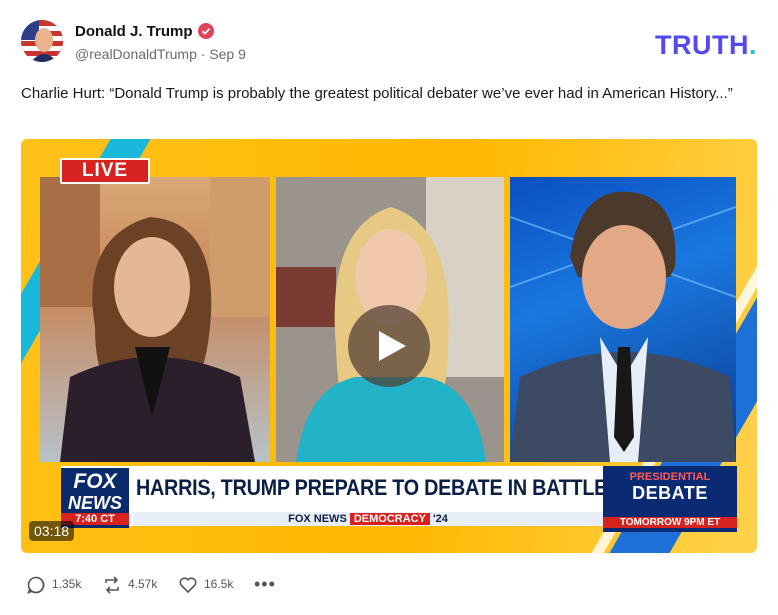  What do you see at coordinates (188, 585) in the screenshot?
I see `heart-icon` at bounding box center [188, 585].